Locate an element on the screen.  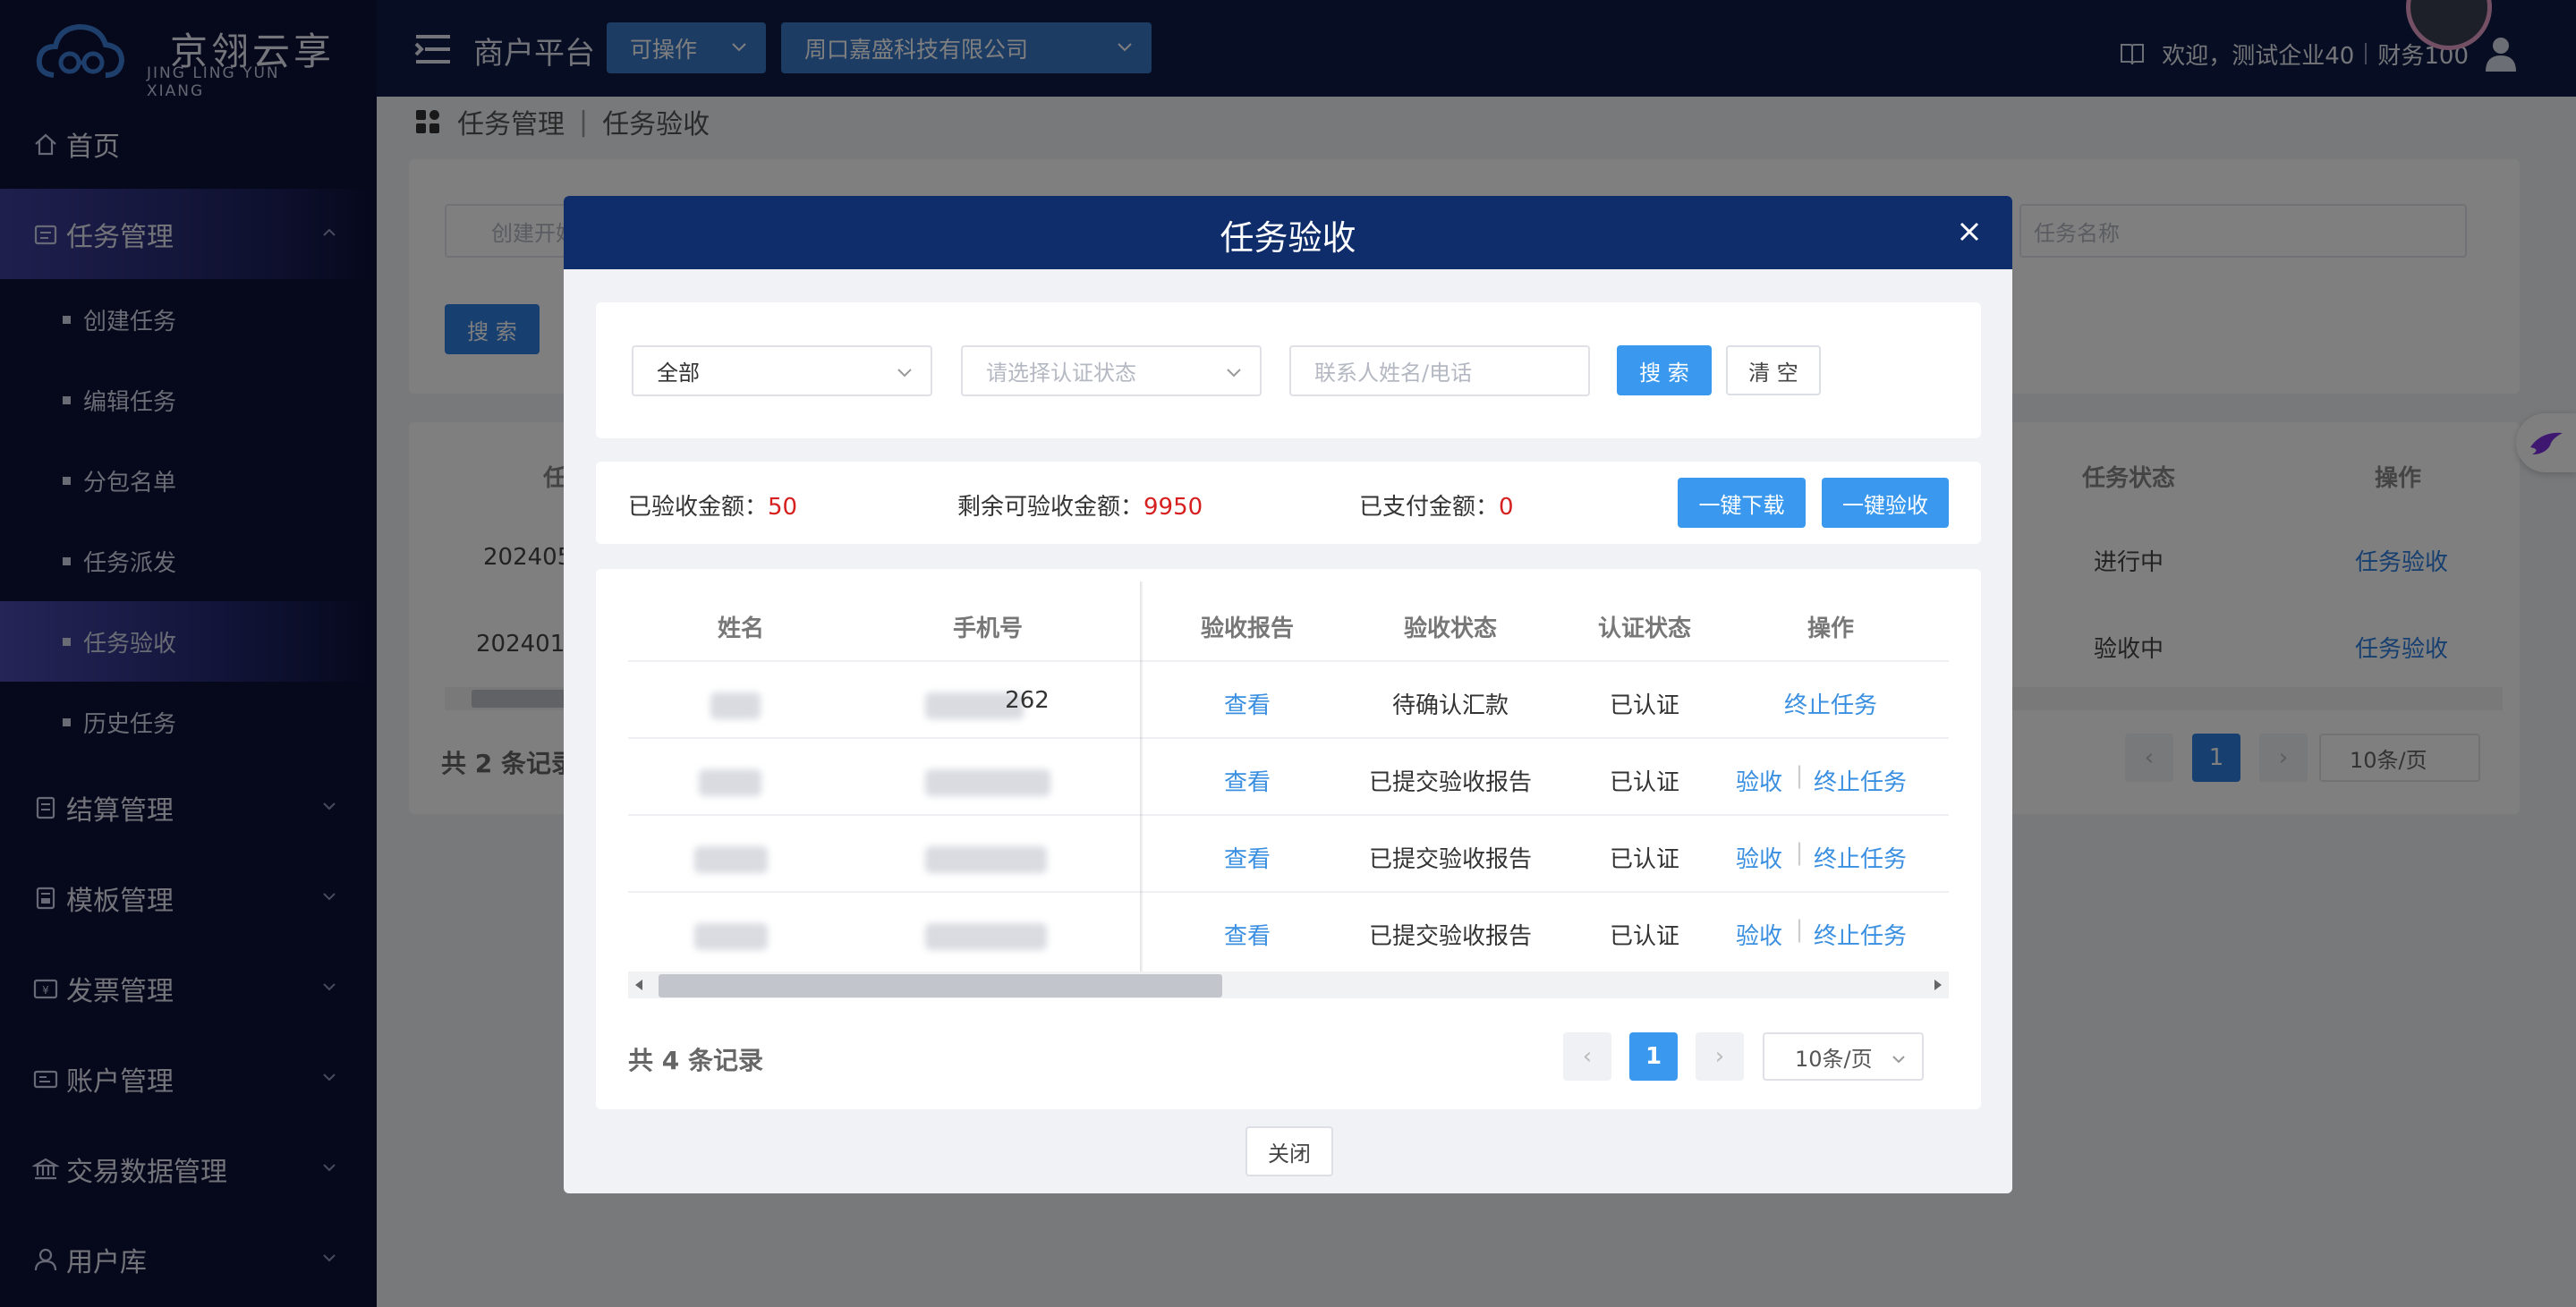
horizontal-scrollbar is located at coordinates (1288, 985).